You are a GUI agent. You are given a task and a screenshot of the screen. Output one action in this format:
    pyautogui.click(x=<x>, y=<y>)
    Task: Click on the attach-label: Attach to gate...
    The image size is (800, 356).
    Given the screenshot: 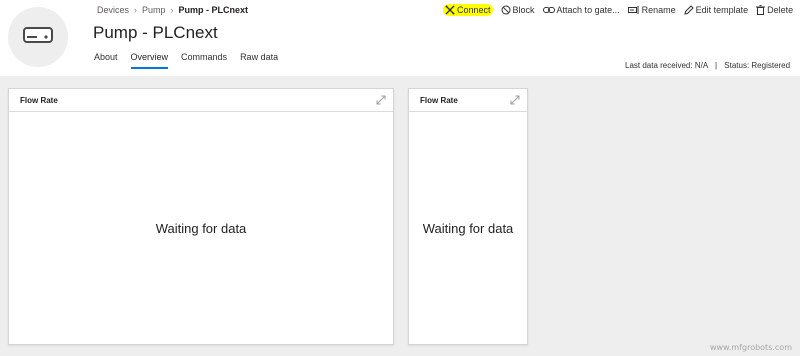 What is the action you would take?
    pyautogui.click(x=588, y=10)
    